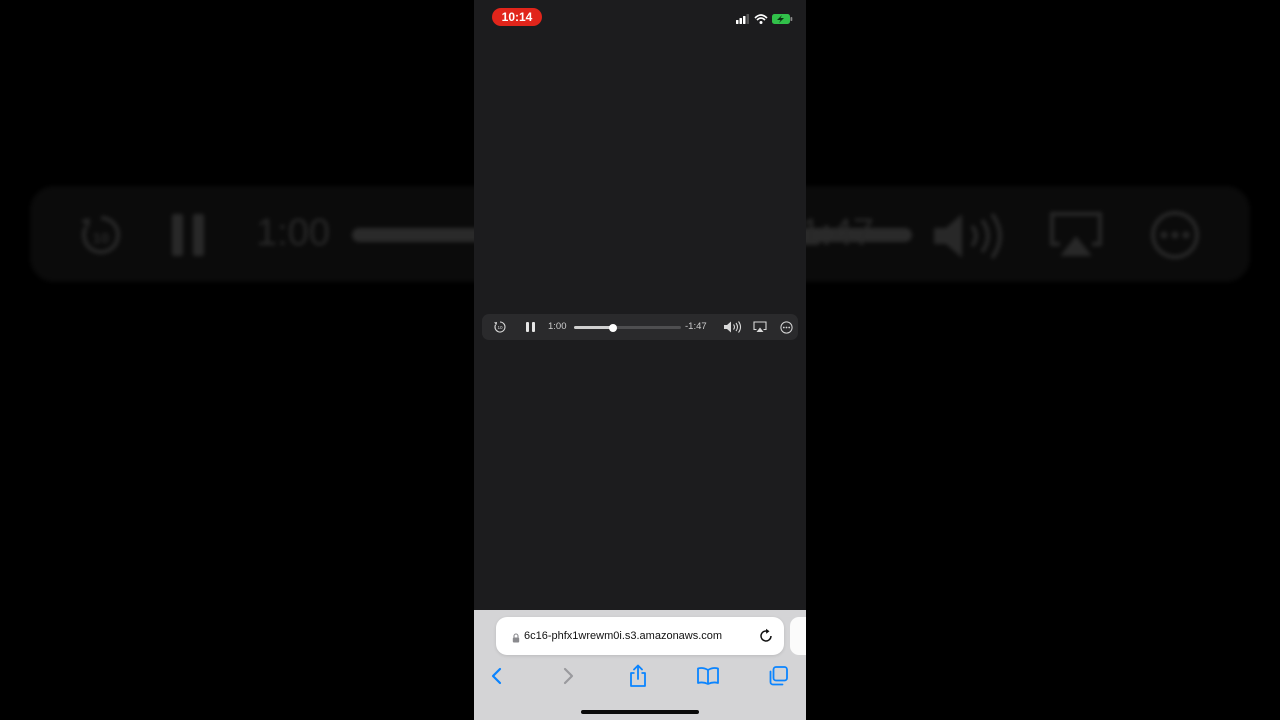 The width and height of the screenshot is (1280, 720). Describe the element at coordinates (1175, 235) in the screenshot. I see `backdrop-more-icon` at that location.